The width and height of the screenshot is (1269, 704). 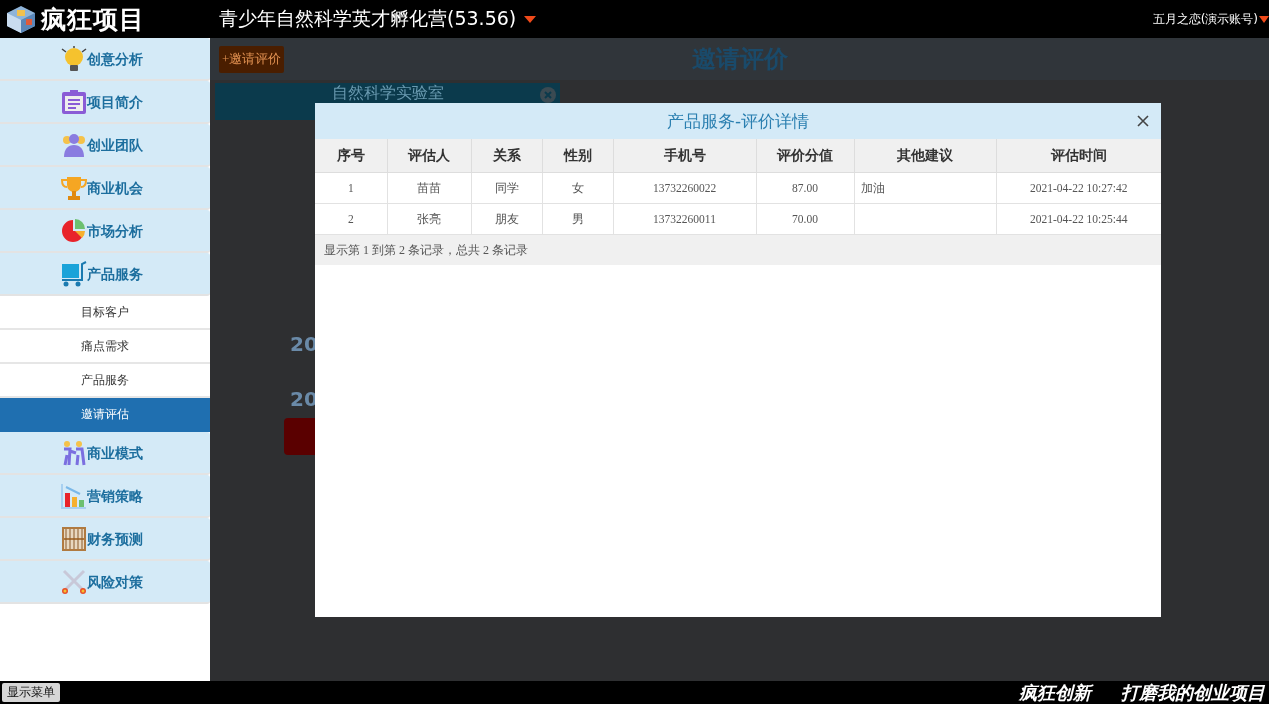 What do you see at coordinates (738, 121) in the screenshot?
I see `dialog-title: 产品服务-评价详情` at bounding box center [738, 121].